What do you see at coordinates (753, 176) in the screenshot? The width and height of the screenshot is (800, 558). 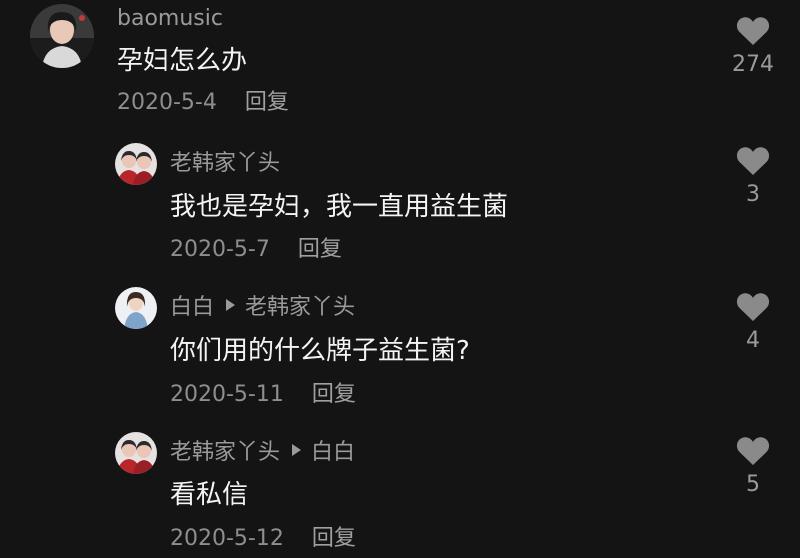 I see `like-button: 3` at bounding box center [753, 176].